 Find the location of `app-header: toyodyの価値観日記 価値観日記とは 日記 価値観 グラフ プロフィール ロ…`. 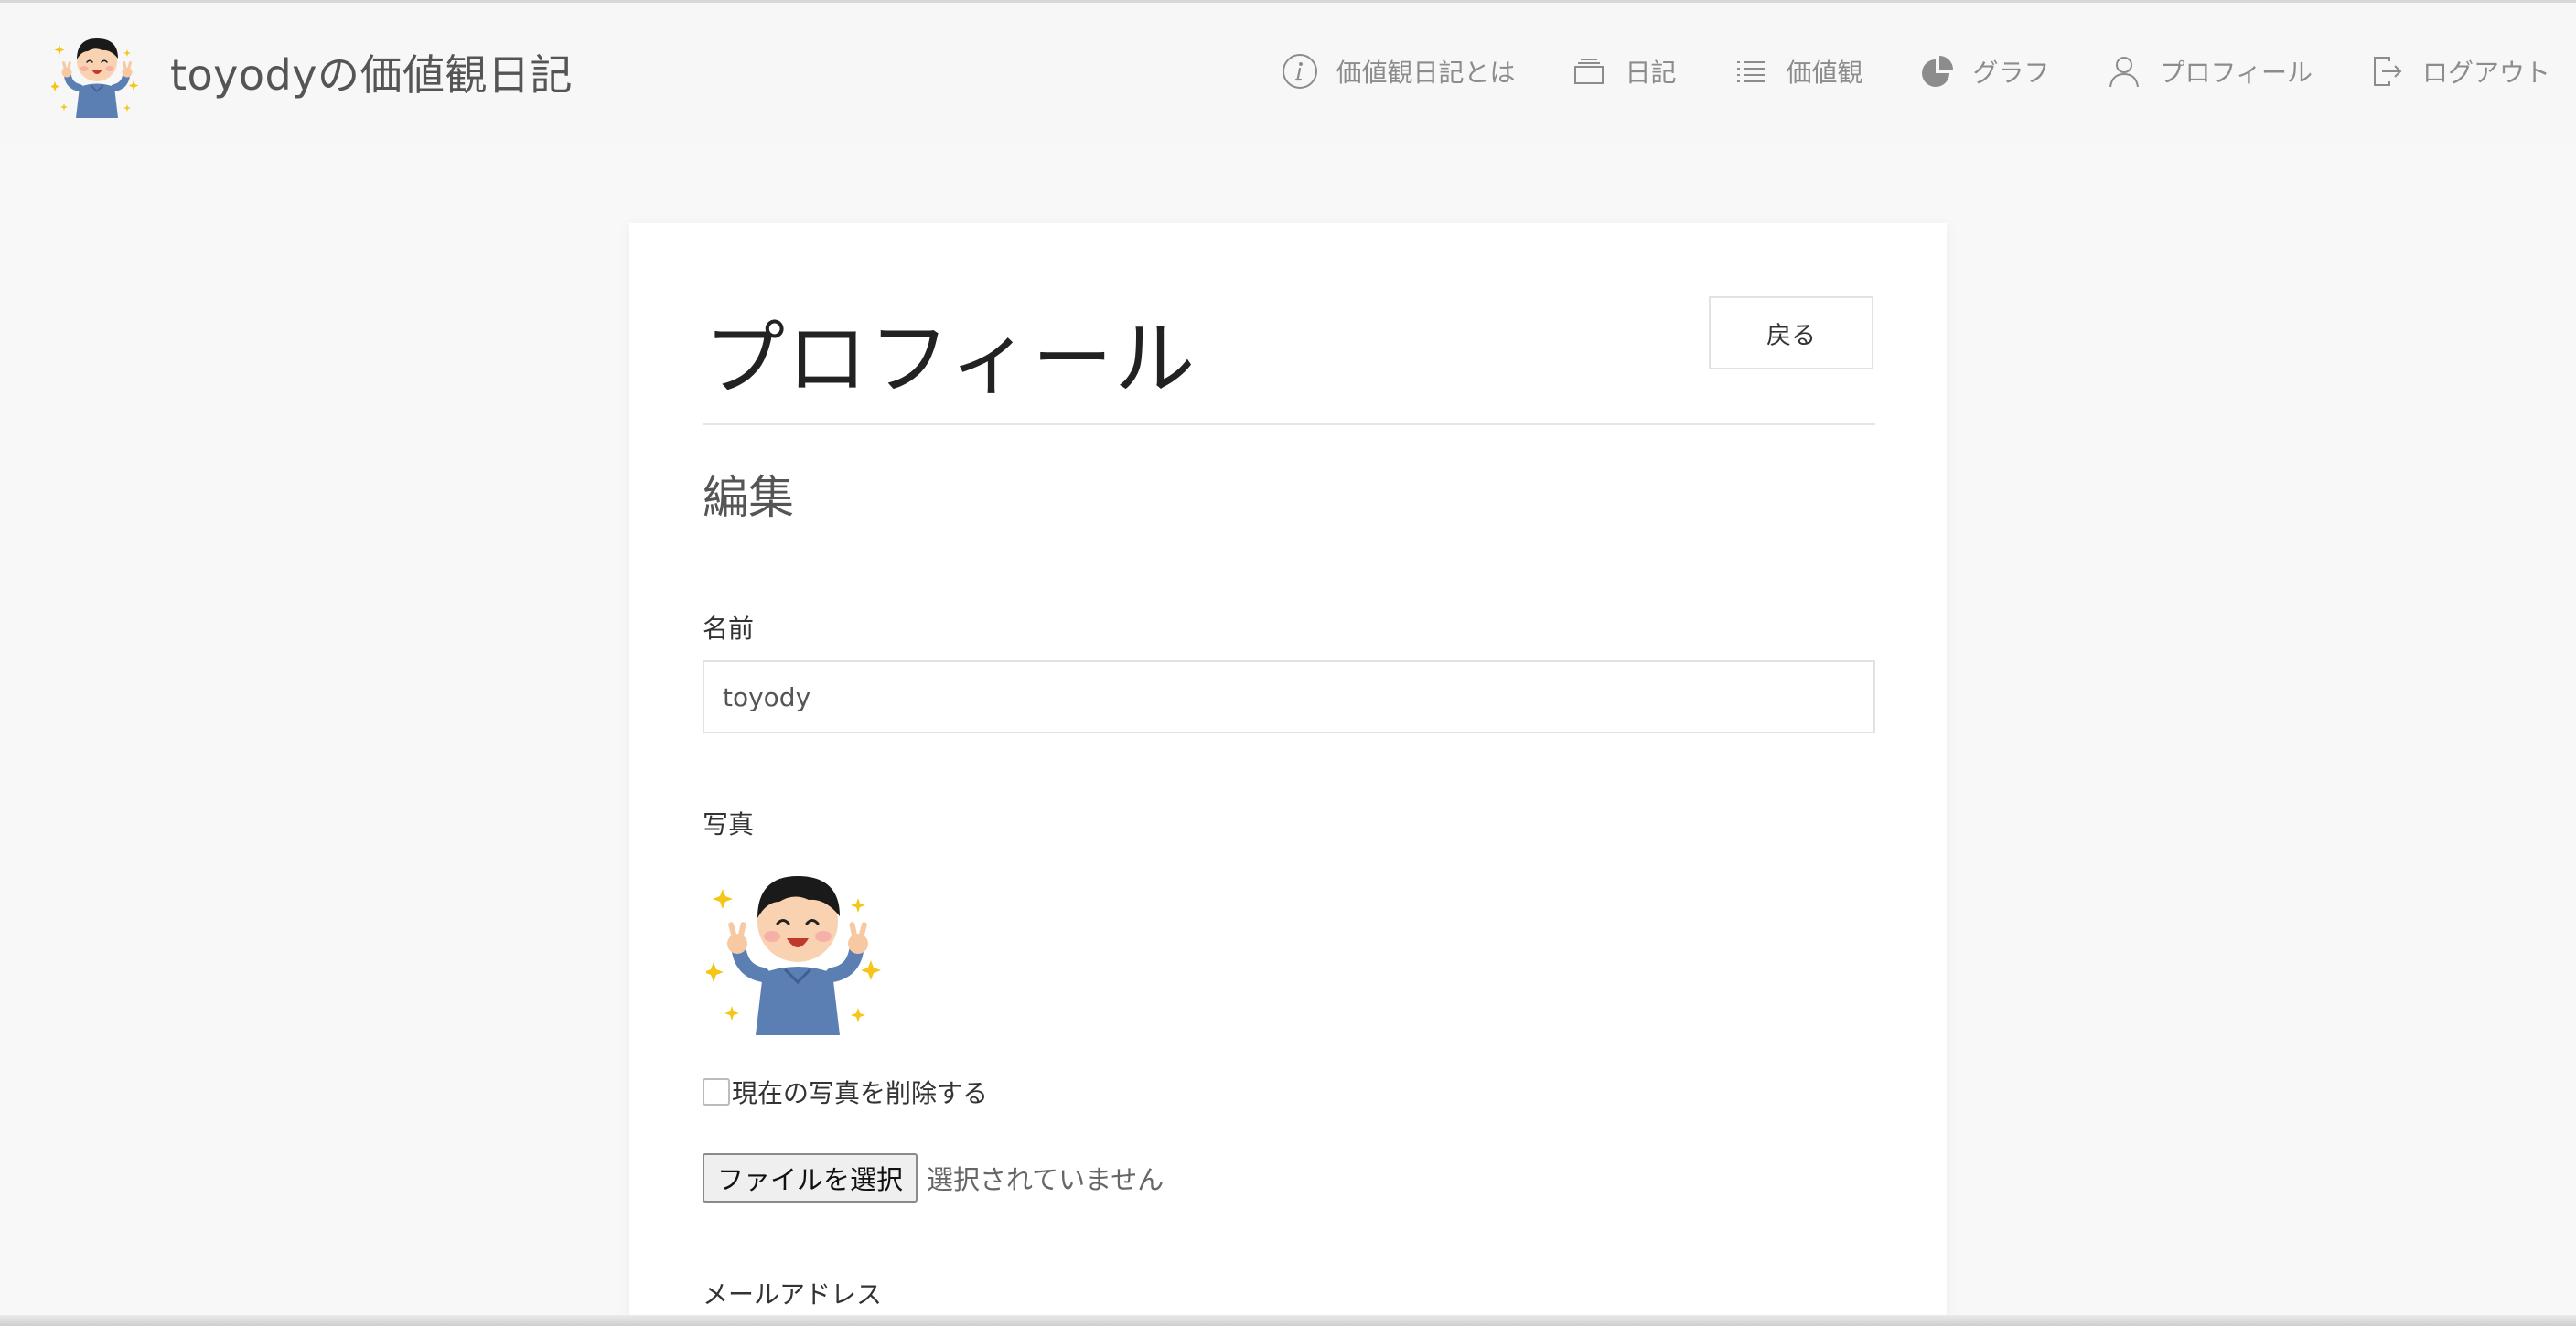

app-header: toyodyの価値観日記 価値観日記とは 日記 価値観 グラフ プロフィール ロ… is located at coordinates (1288, 71).